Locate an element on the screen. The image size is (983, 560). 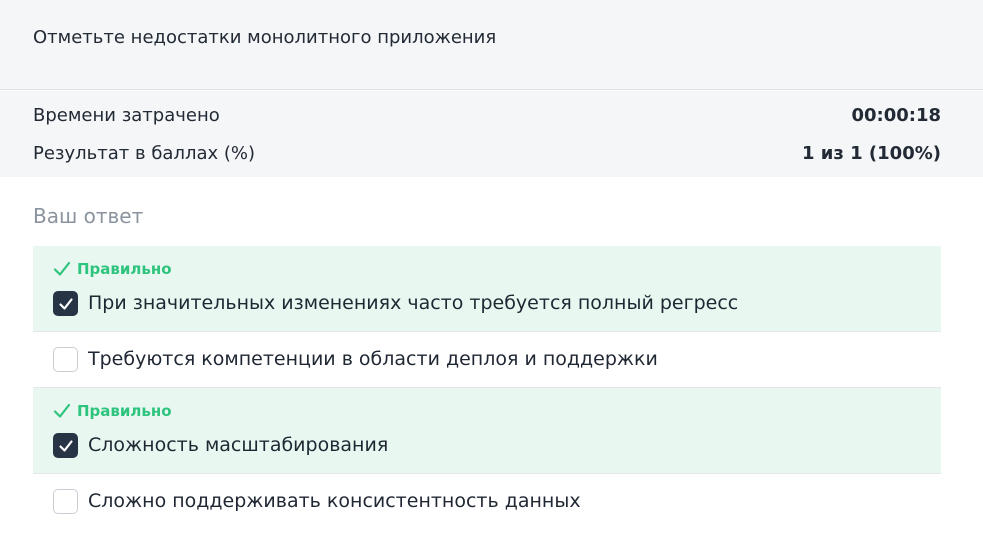
time-spent-row: Времени затрачено 00:00:18 is located at coordinates (487, 115).